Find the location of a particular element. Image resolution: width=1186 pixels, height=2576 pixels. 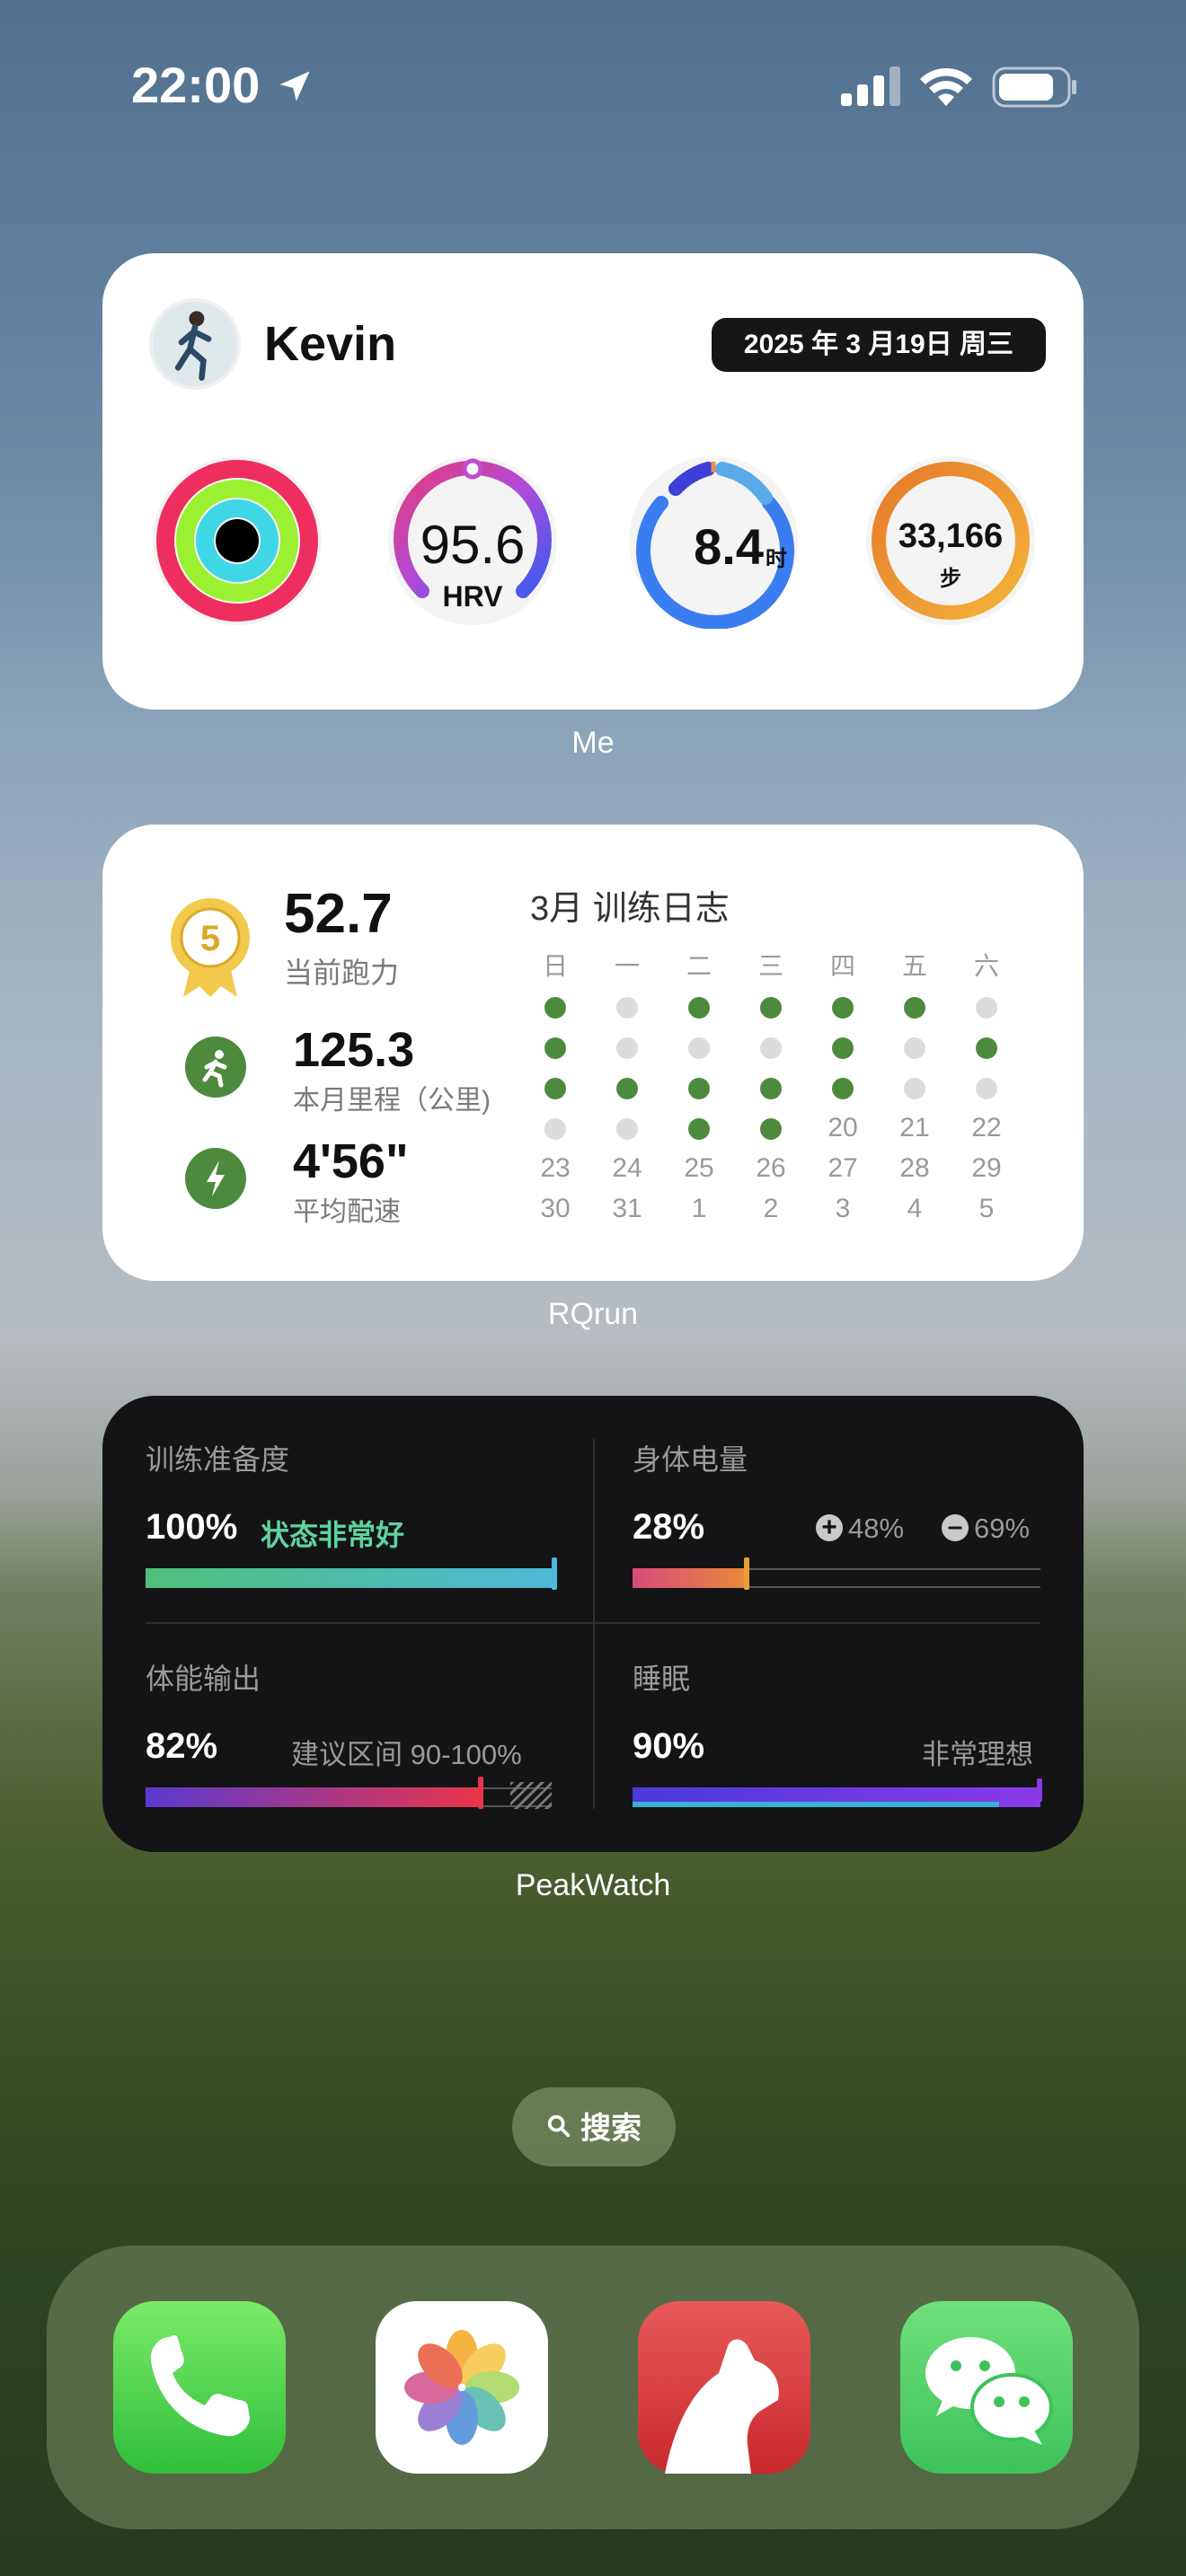

calendar-day: 2 is located at coordinates (771, 1208).